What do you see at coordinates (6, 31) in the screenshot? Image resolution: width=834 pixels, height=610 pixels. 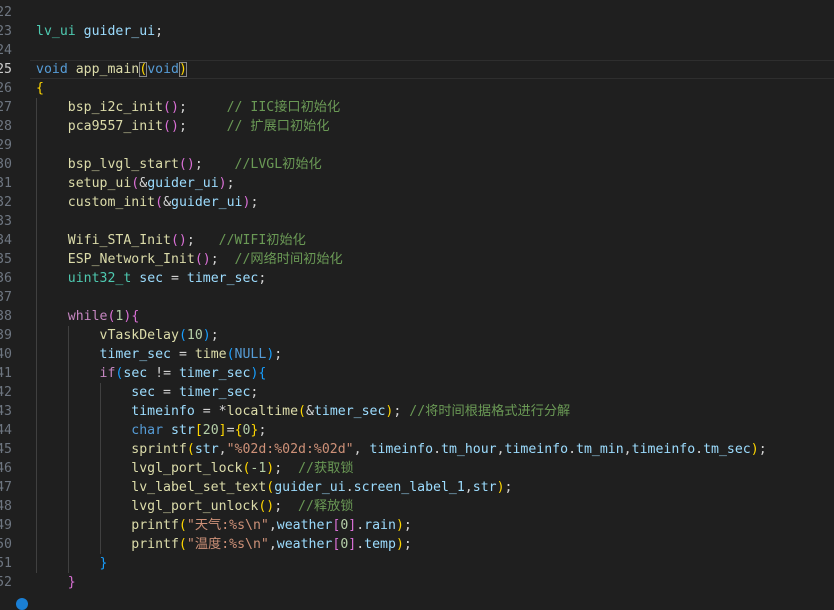 I see `line-number: 23` at bounding box center [6, 31].